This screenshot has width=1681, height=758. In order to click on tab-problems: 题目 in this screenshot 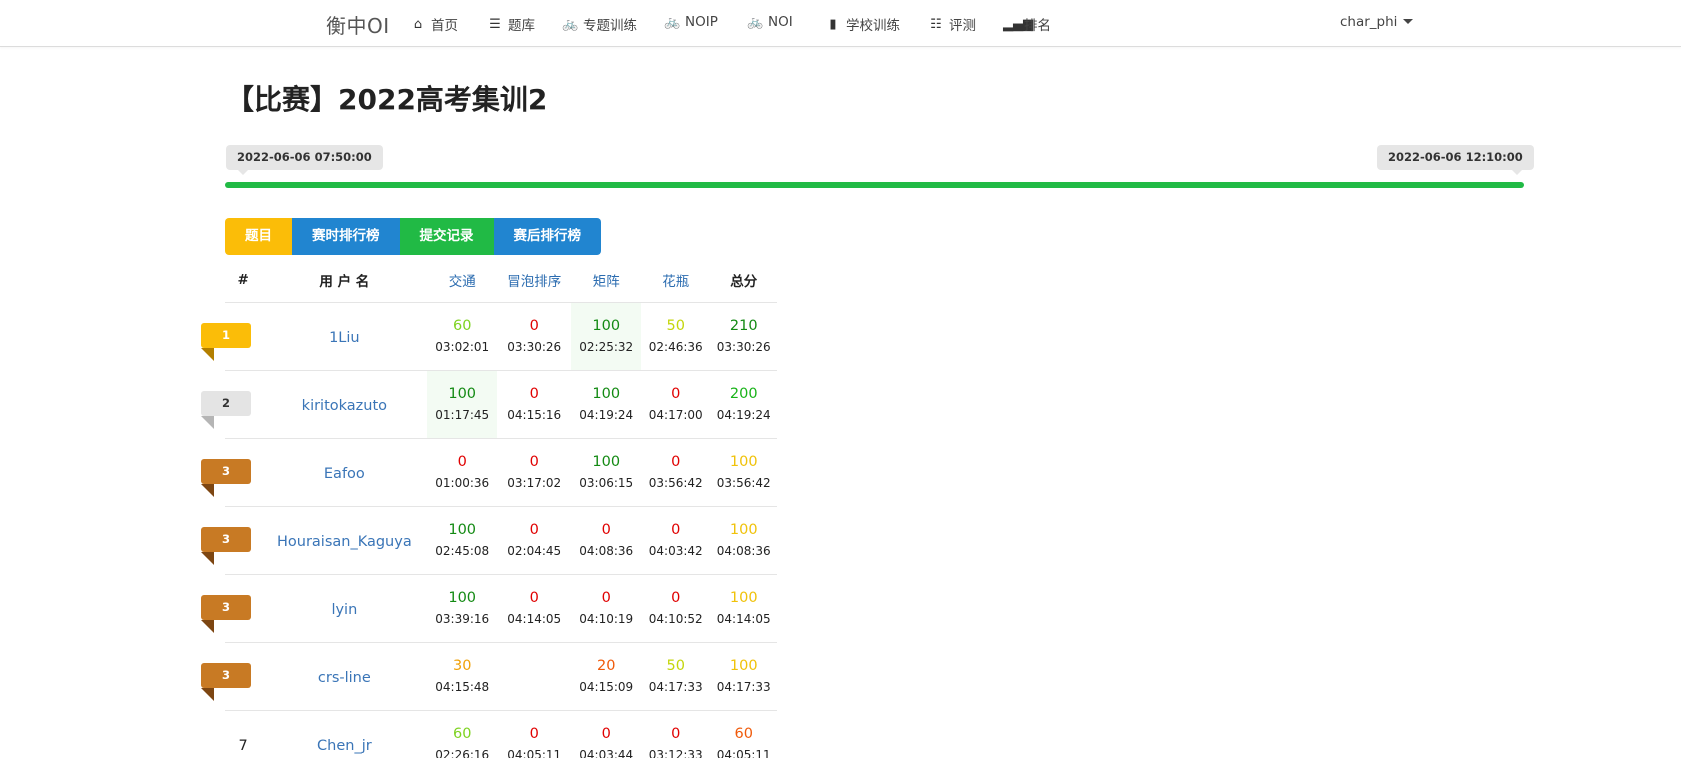, I will do `click(258, 236)`.